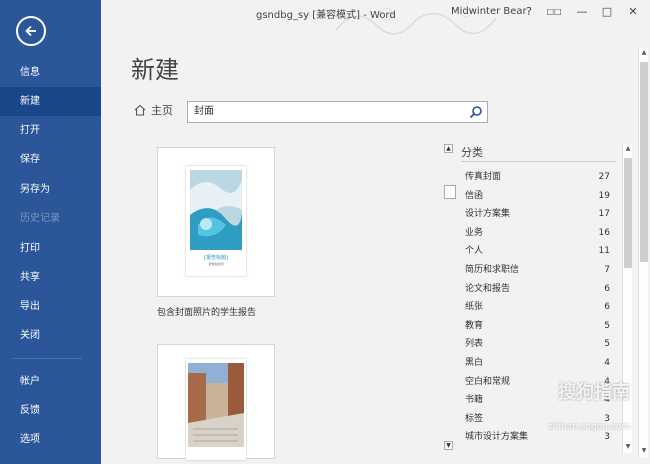 The image size is (650, 464). What do you see at coordinates (554, 12) in the screenshot?
I see `ribbon-display-icon: □□` at bounding box center [554, 12].